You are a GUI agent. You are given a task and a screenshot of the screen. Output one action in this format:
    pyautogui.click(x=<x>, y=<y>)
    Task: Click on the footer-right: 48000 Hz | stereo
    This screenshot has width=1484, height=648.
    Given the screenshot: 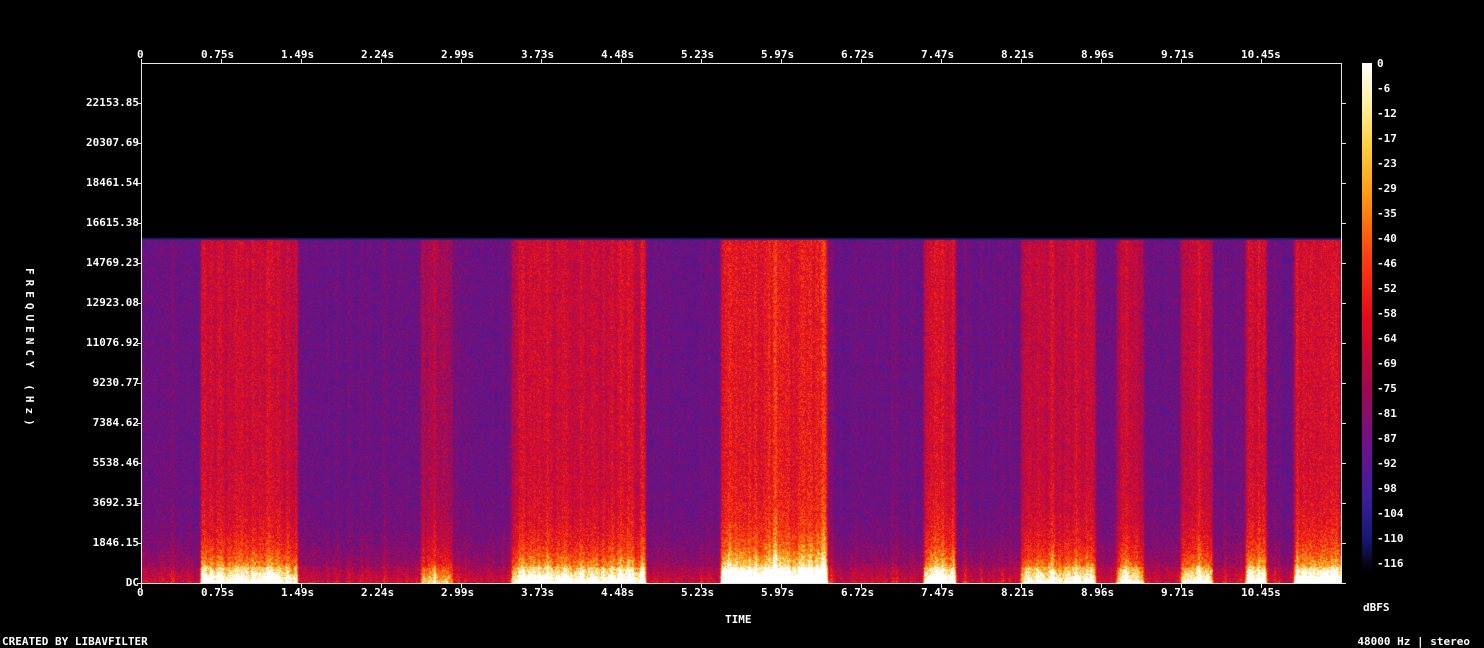 What is the action you would take?
    pyautogui.click(x=1413, y=641)
    